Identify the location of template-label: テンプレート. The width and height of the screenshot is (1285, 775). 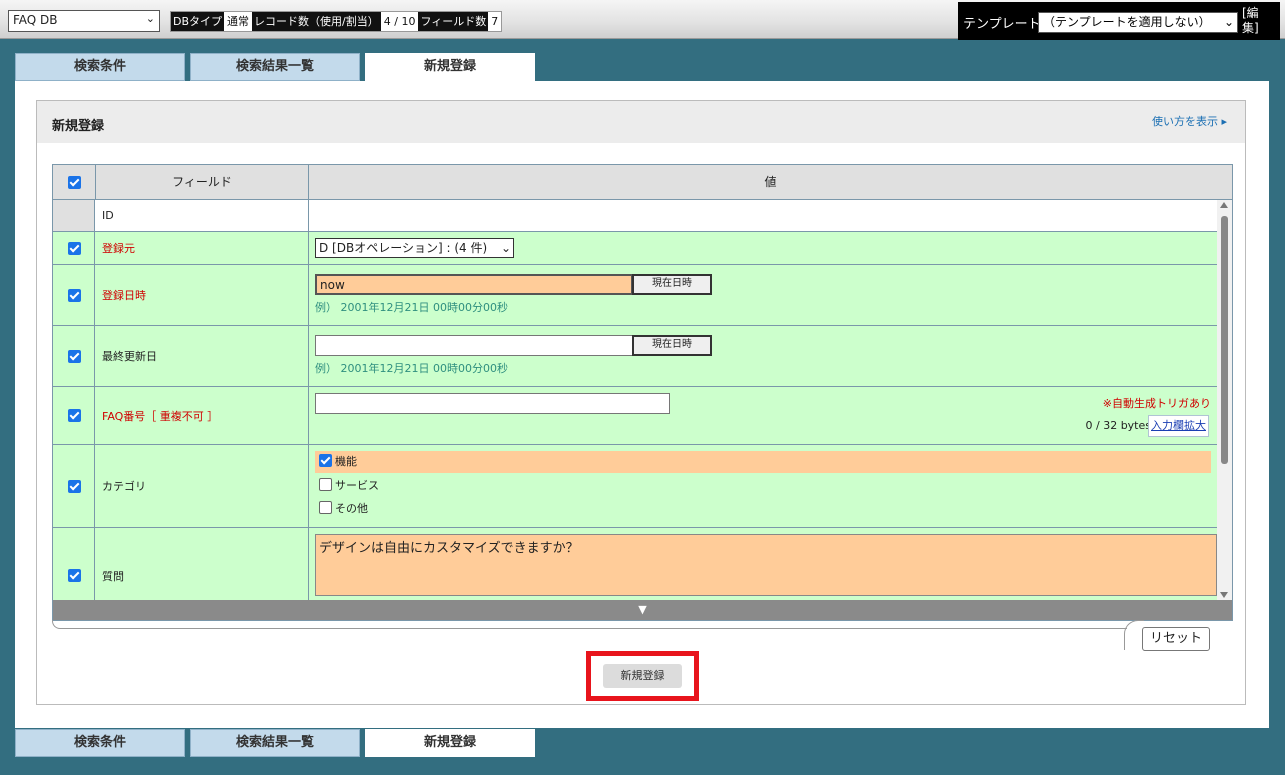
(1002, 24).